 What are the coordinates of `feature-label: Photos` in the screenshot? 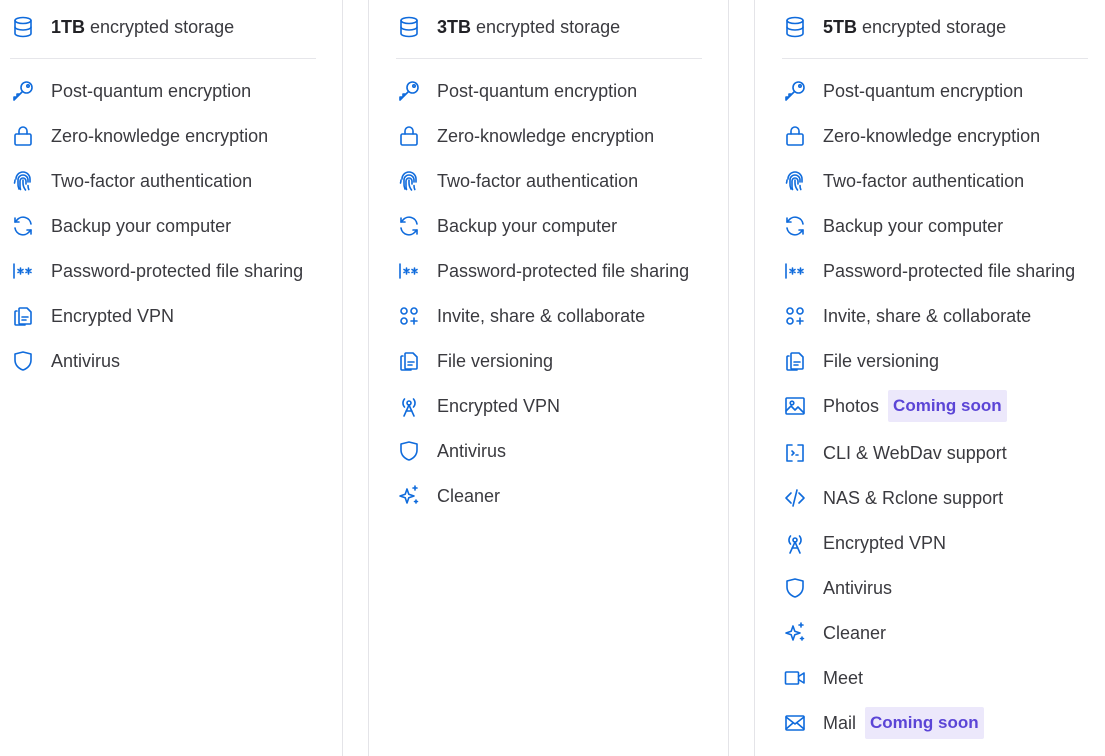 It's located at (851, 405).